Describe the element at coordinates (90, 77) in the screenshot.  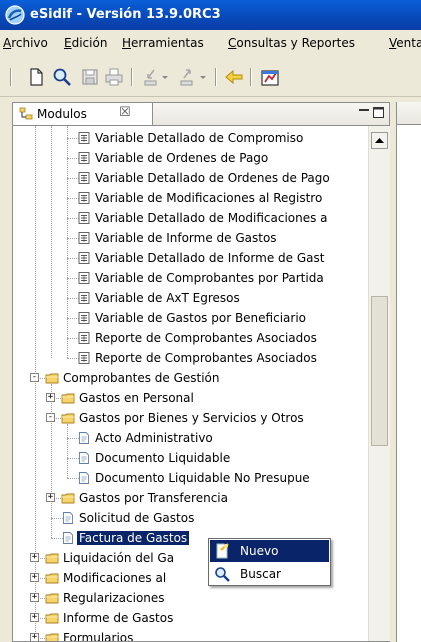
I see `save-icon` at that location.